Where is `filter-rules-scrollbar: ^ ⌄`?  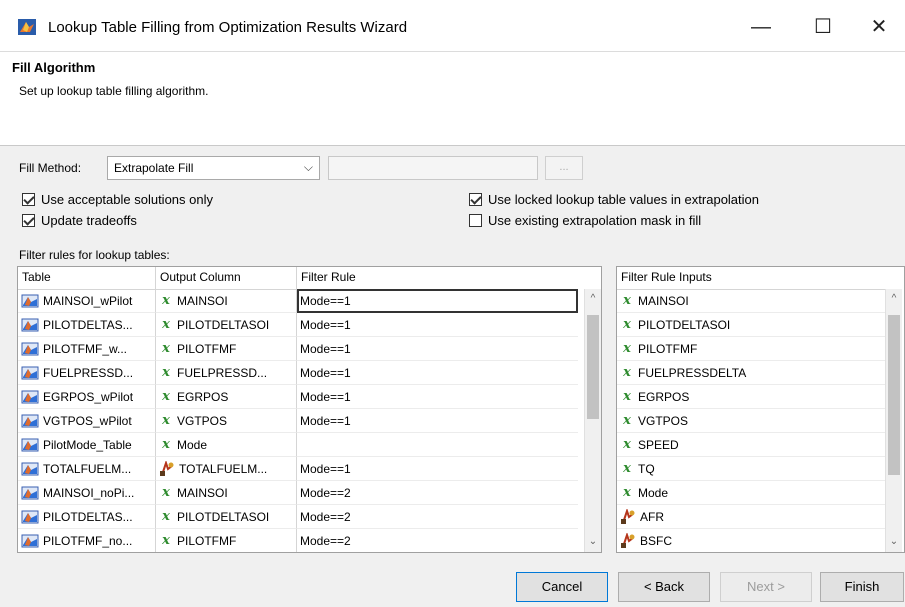
filter-rules-scrollbar: ^ ⌄ is located at coordinates (592, 420).